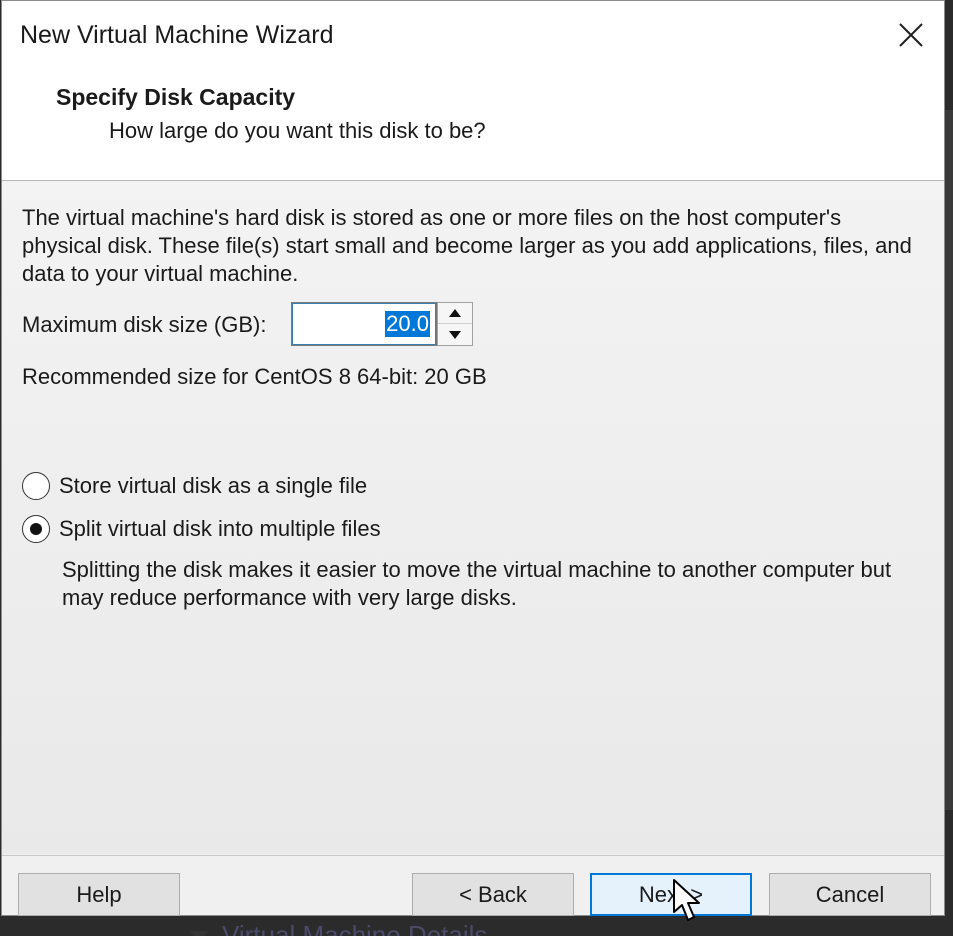  I want to click on triangle-down-icon, so click(455, 334).